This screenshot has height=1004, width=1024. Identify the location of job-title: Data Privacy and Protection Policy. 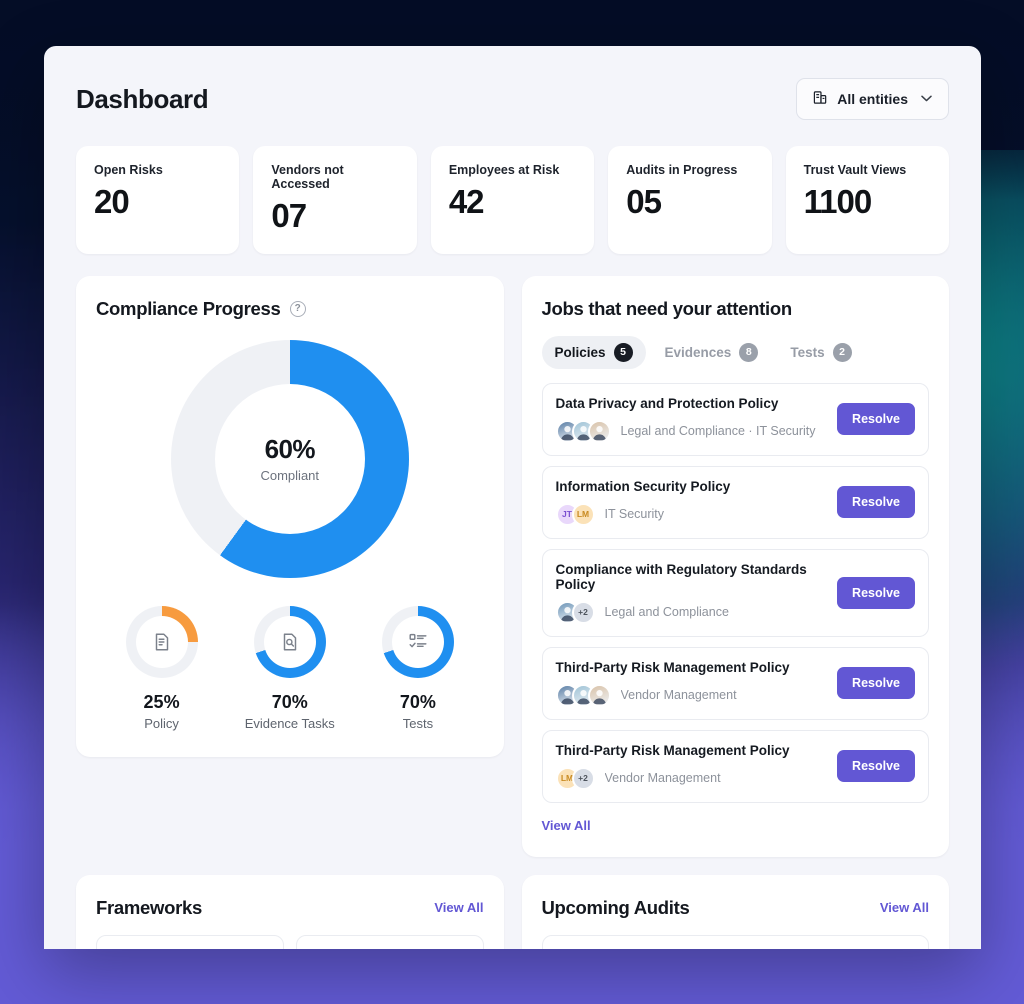
(667, 403).